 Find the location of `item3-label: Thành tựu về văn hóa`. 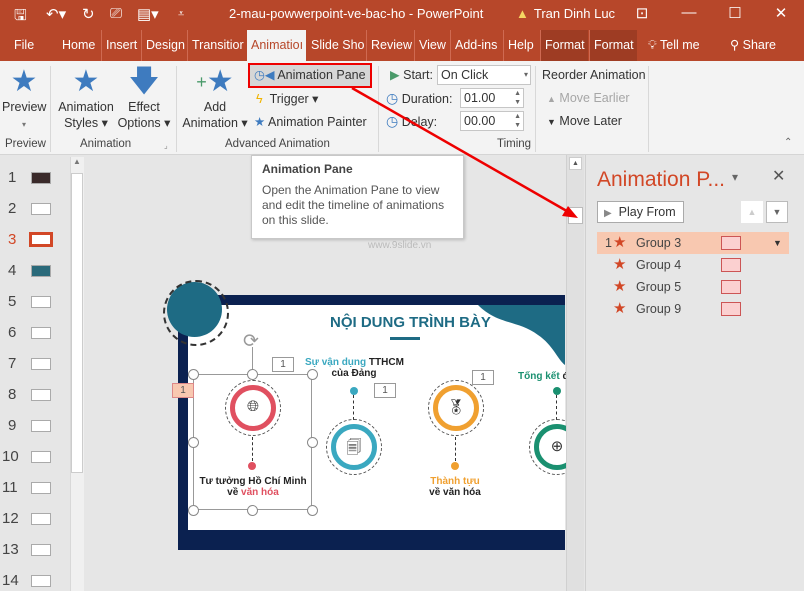

item3-label: Thành tựu về văn hóa is located at coordinates (455, 487).